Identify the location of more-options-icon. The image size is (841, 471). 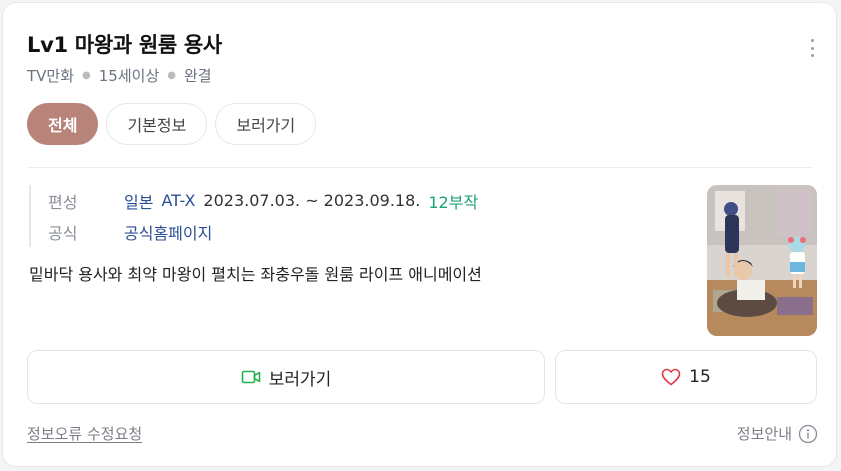
(812, 48).